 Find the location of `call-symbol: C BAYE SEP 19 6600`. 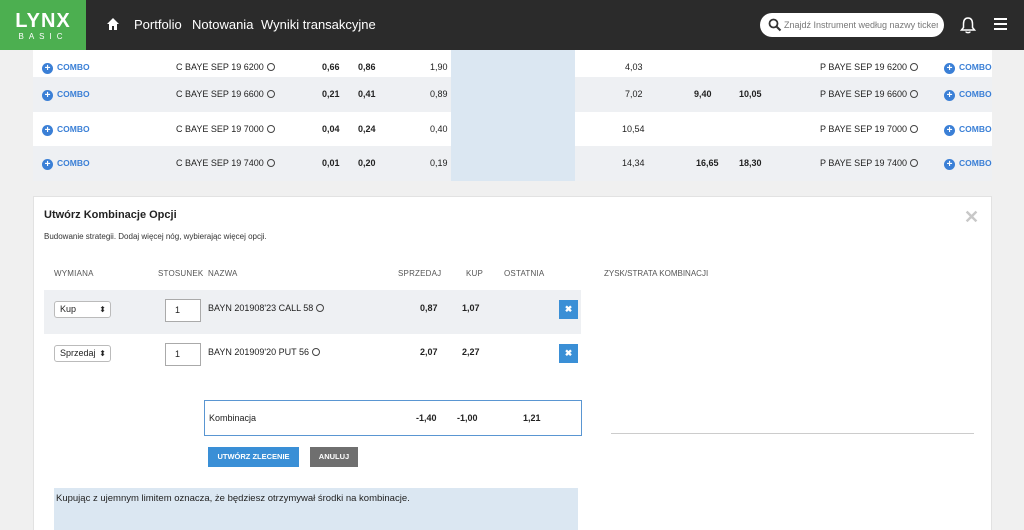

call-symbol: C BAYE SEP 19 6600 is located at coordinates (225, 94).